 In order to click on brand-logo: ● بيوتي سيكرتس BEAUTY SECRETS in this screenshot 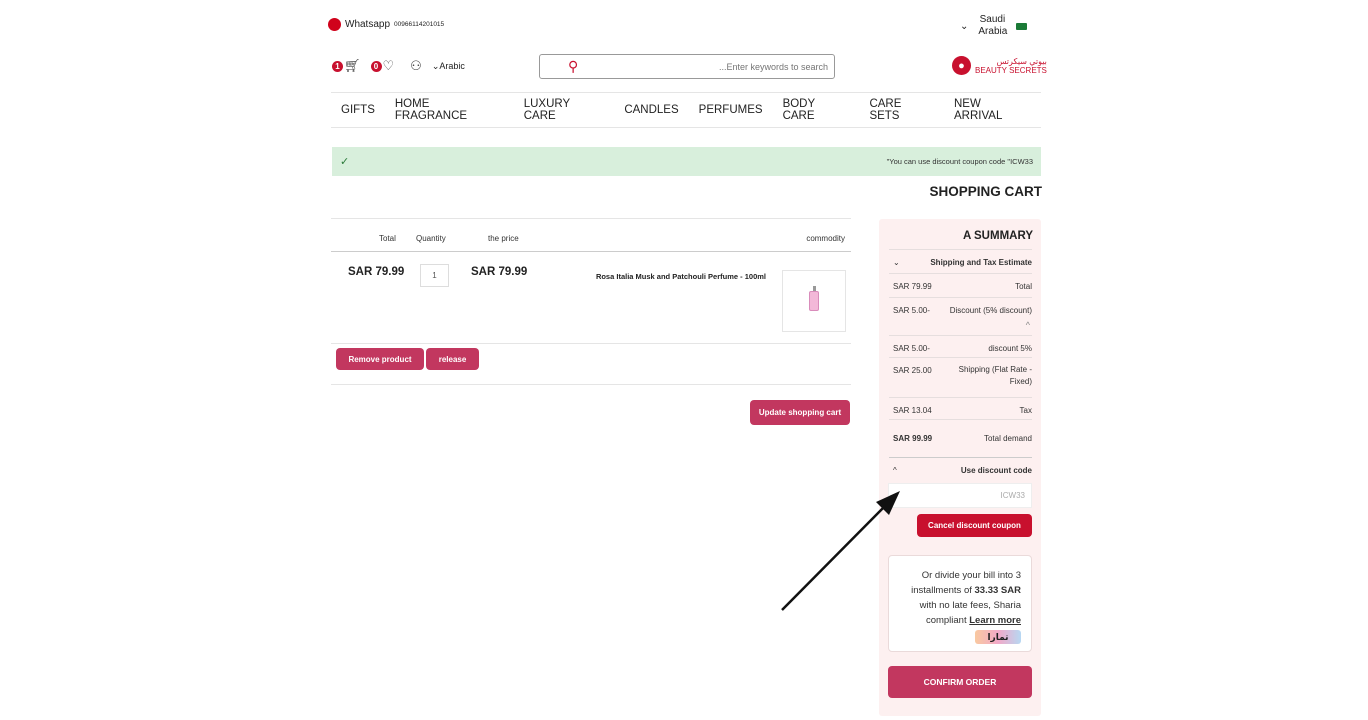, I will do `click(999, 65)`.